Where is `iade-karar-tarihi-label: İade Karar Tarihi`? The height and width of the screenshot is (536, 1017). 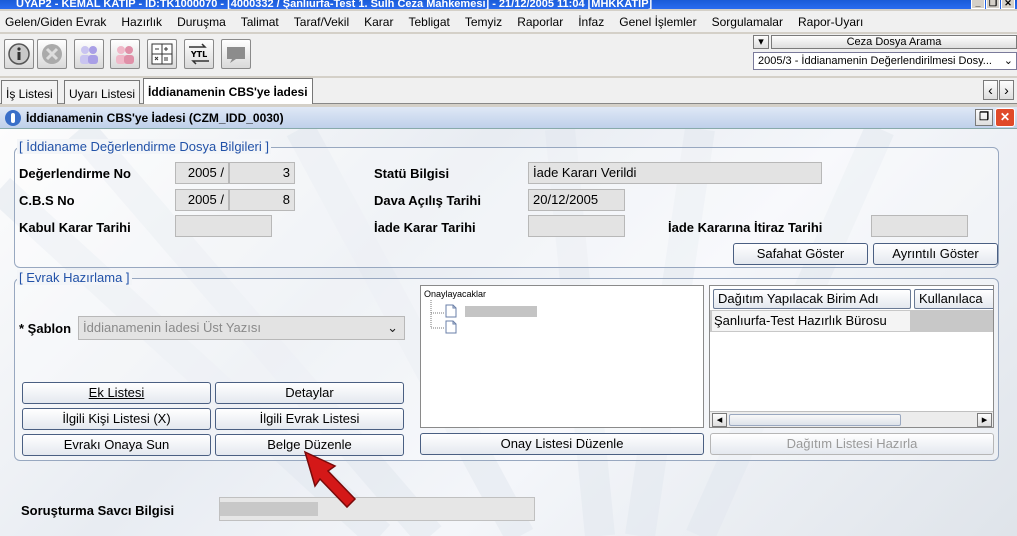 iade-karar-tarihi-label: İade Karar Tarihi is located at coordinates (425, 227).